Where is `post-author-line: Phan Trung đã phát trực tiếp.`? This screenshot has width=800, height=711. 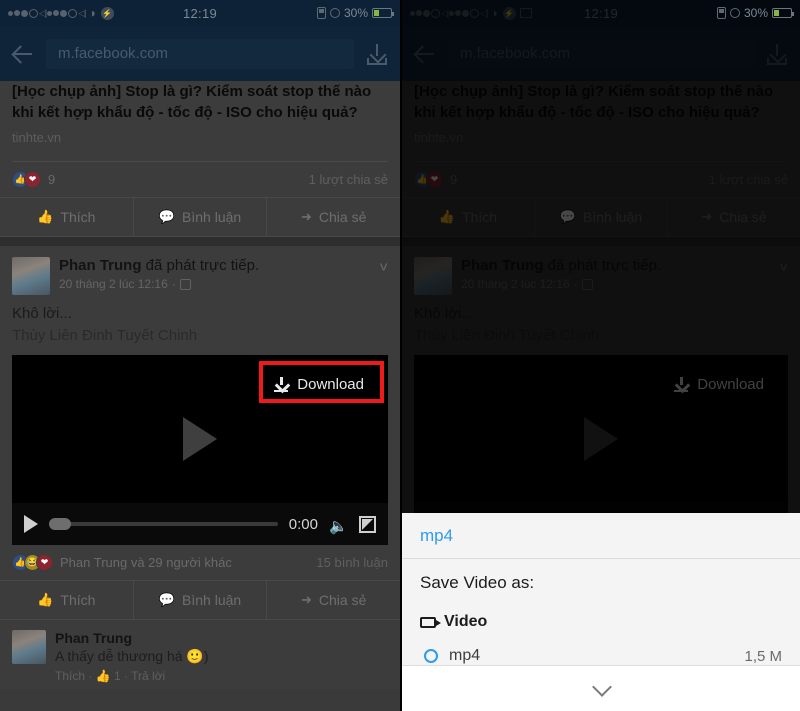
post-author-line: Phan Trung đã phát trực tiếp. is located at coordinates (620, 265).